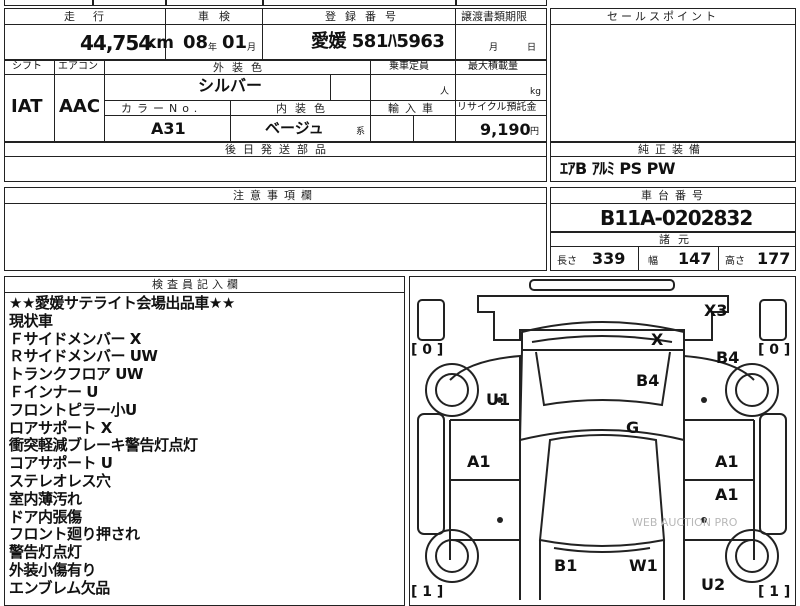  Describe the element at coordinates (431, 320) in the screenshot. I see `left-mirror` at that location.